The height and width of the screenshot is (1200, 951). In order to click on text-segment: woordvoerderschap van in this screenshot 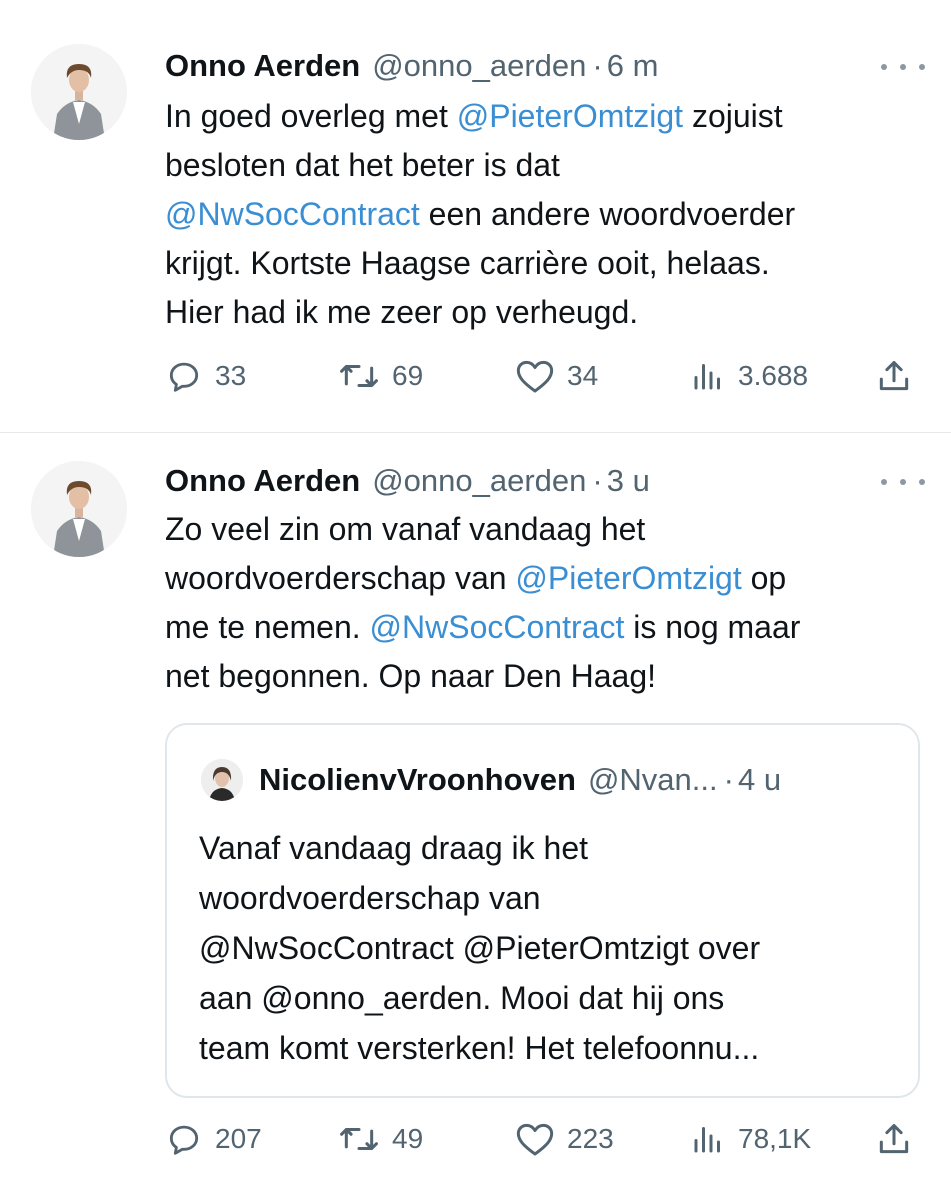, I will do `click(340, 578)`.